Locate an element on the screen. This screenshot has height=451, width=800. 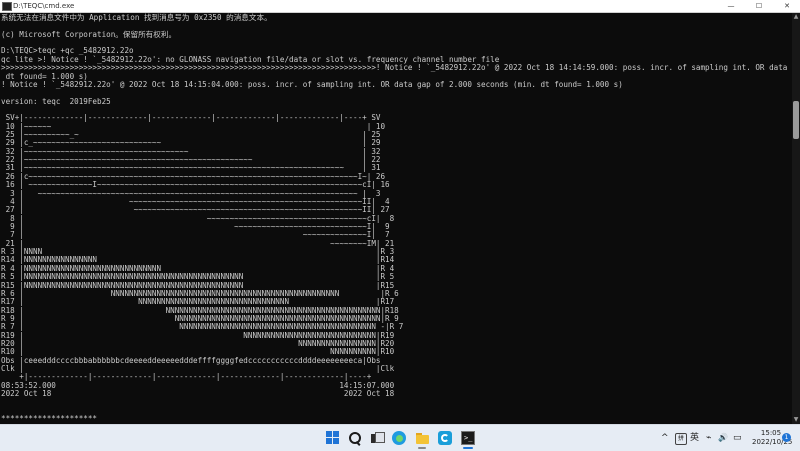
tray-overflow-chevron-icon: ^ is located at coordinates (665, 438).